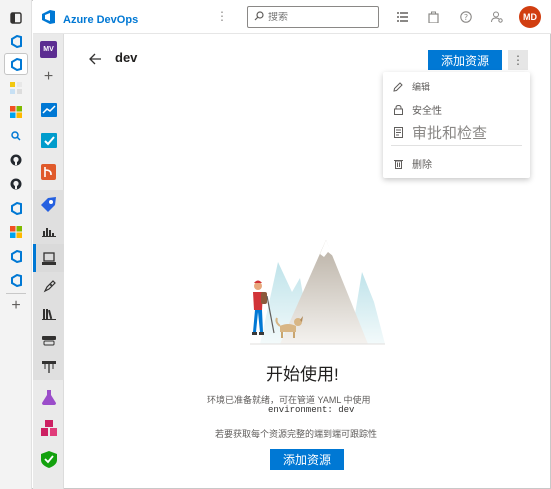  I want to click on page-title: dev, so click(126, 57).